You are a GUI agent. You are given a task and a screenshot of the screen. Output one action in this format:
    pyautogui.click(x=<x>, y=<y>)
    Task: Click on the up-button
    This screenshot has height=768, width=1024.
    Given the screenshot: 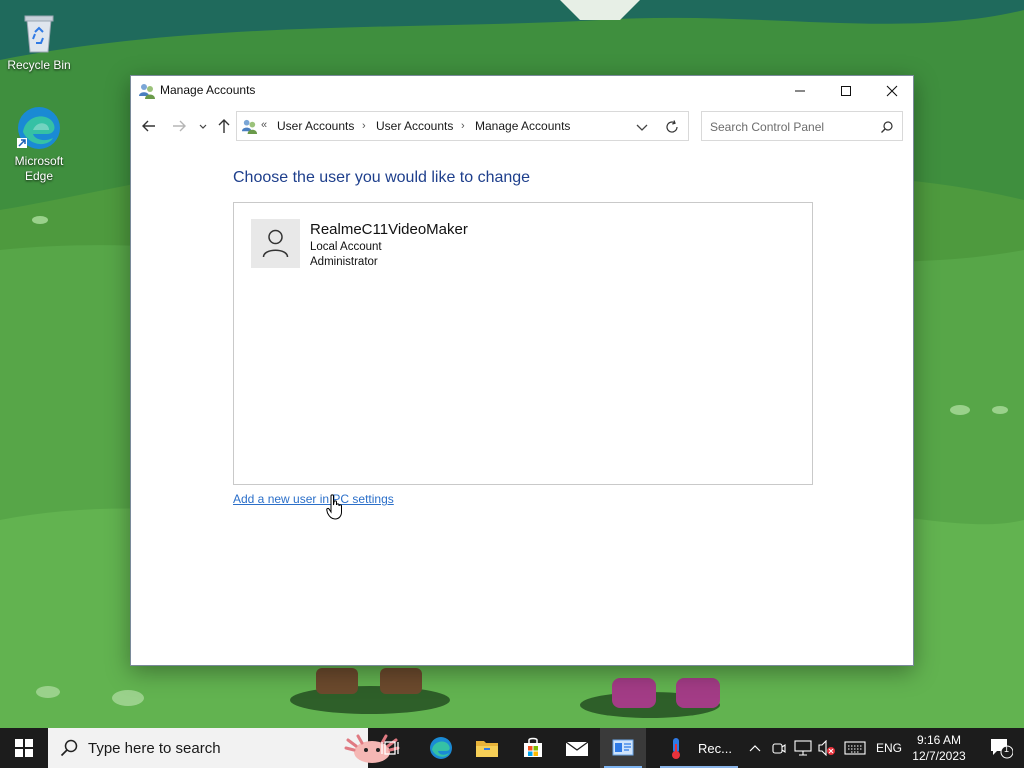 What is the action you would take?
    pyautogui.click(x=224, y=126)
    